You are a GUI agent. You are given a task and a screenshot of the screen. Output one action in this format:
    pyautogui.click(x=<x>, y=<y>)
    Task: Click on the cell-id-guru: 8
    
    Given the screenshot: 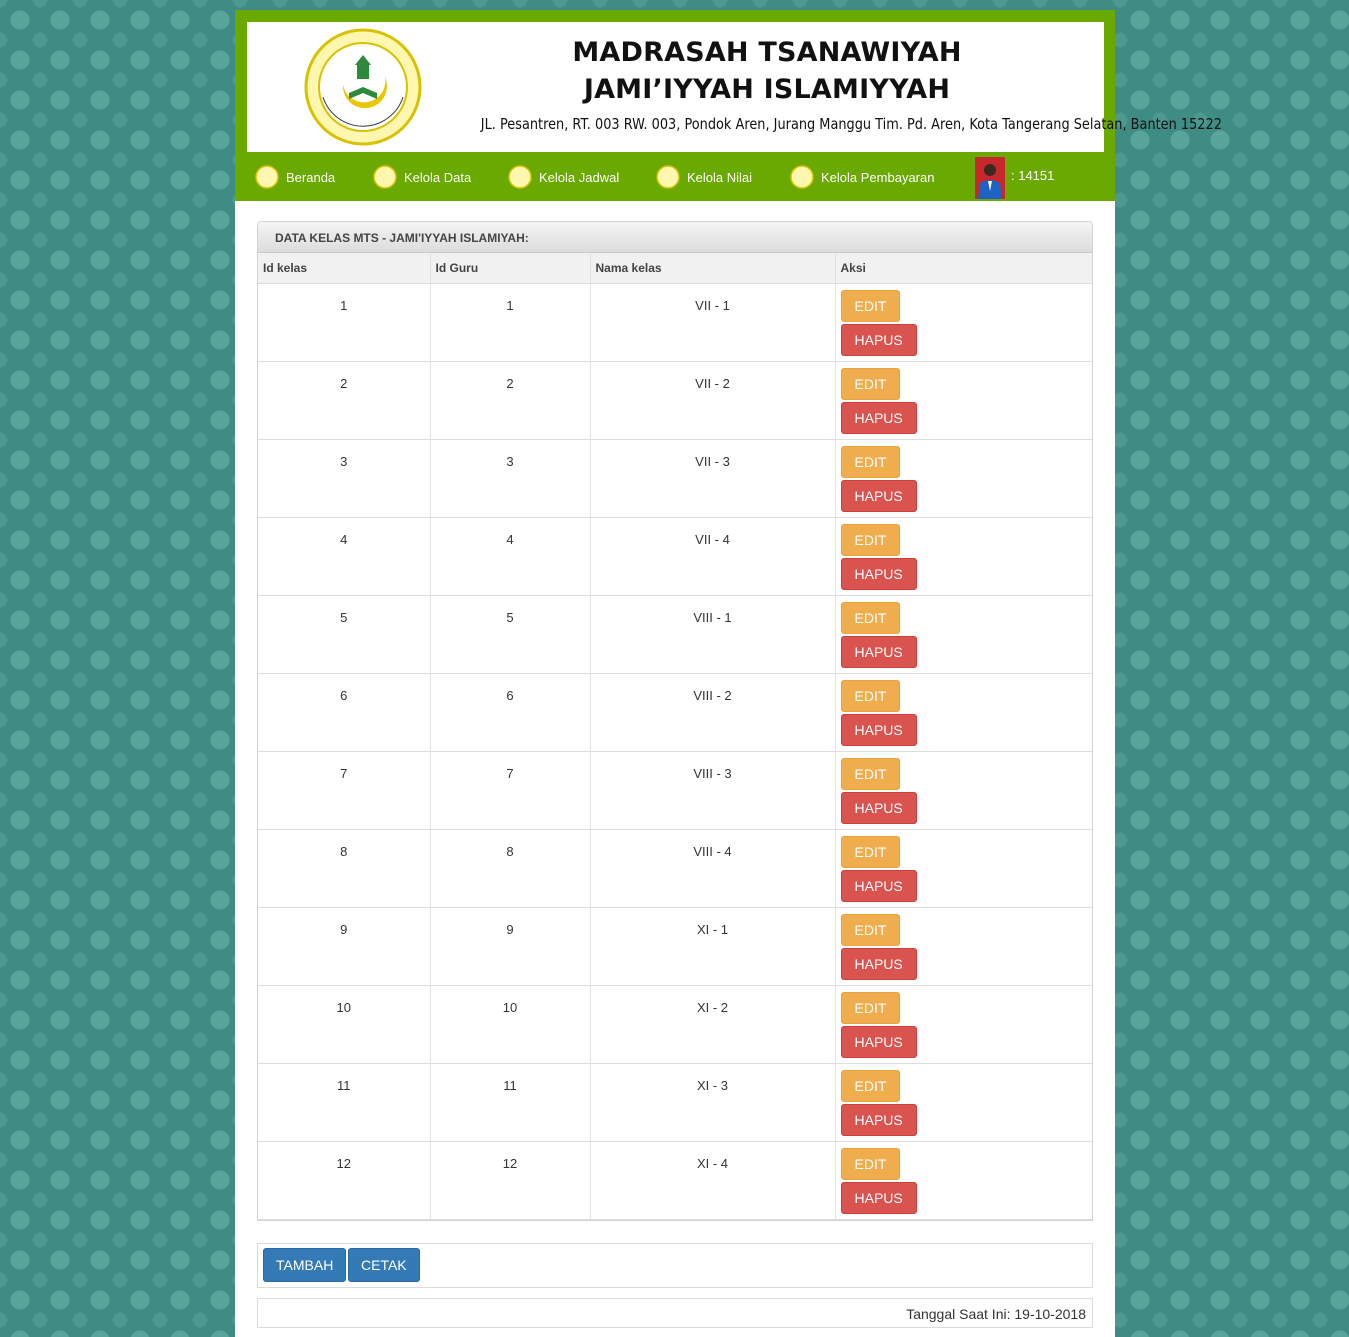 What is the action you would take?
    pyautogui.click(x=510, y=868)
    